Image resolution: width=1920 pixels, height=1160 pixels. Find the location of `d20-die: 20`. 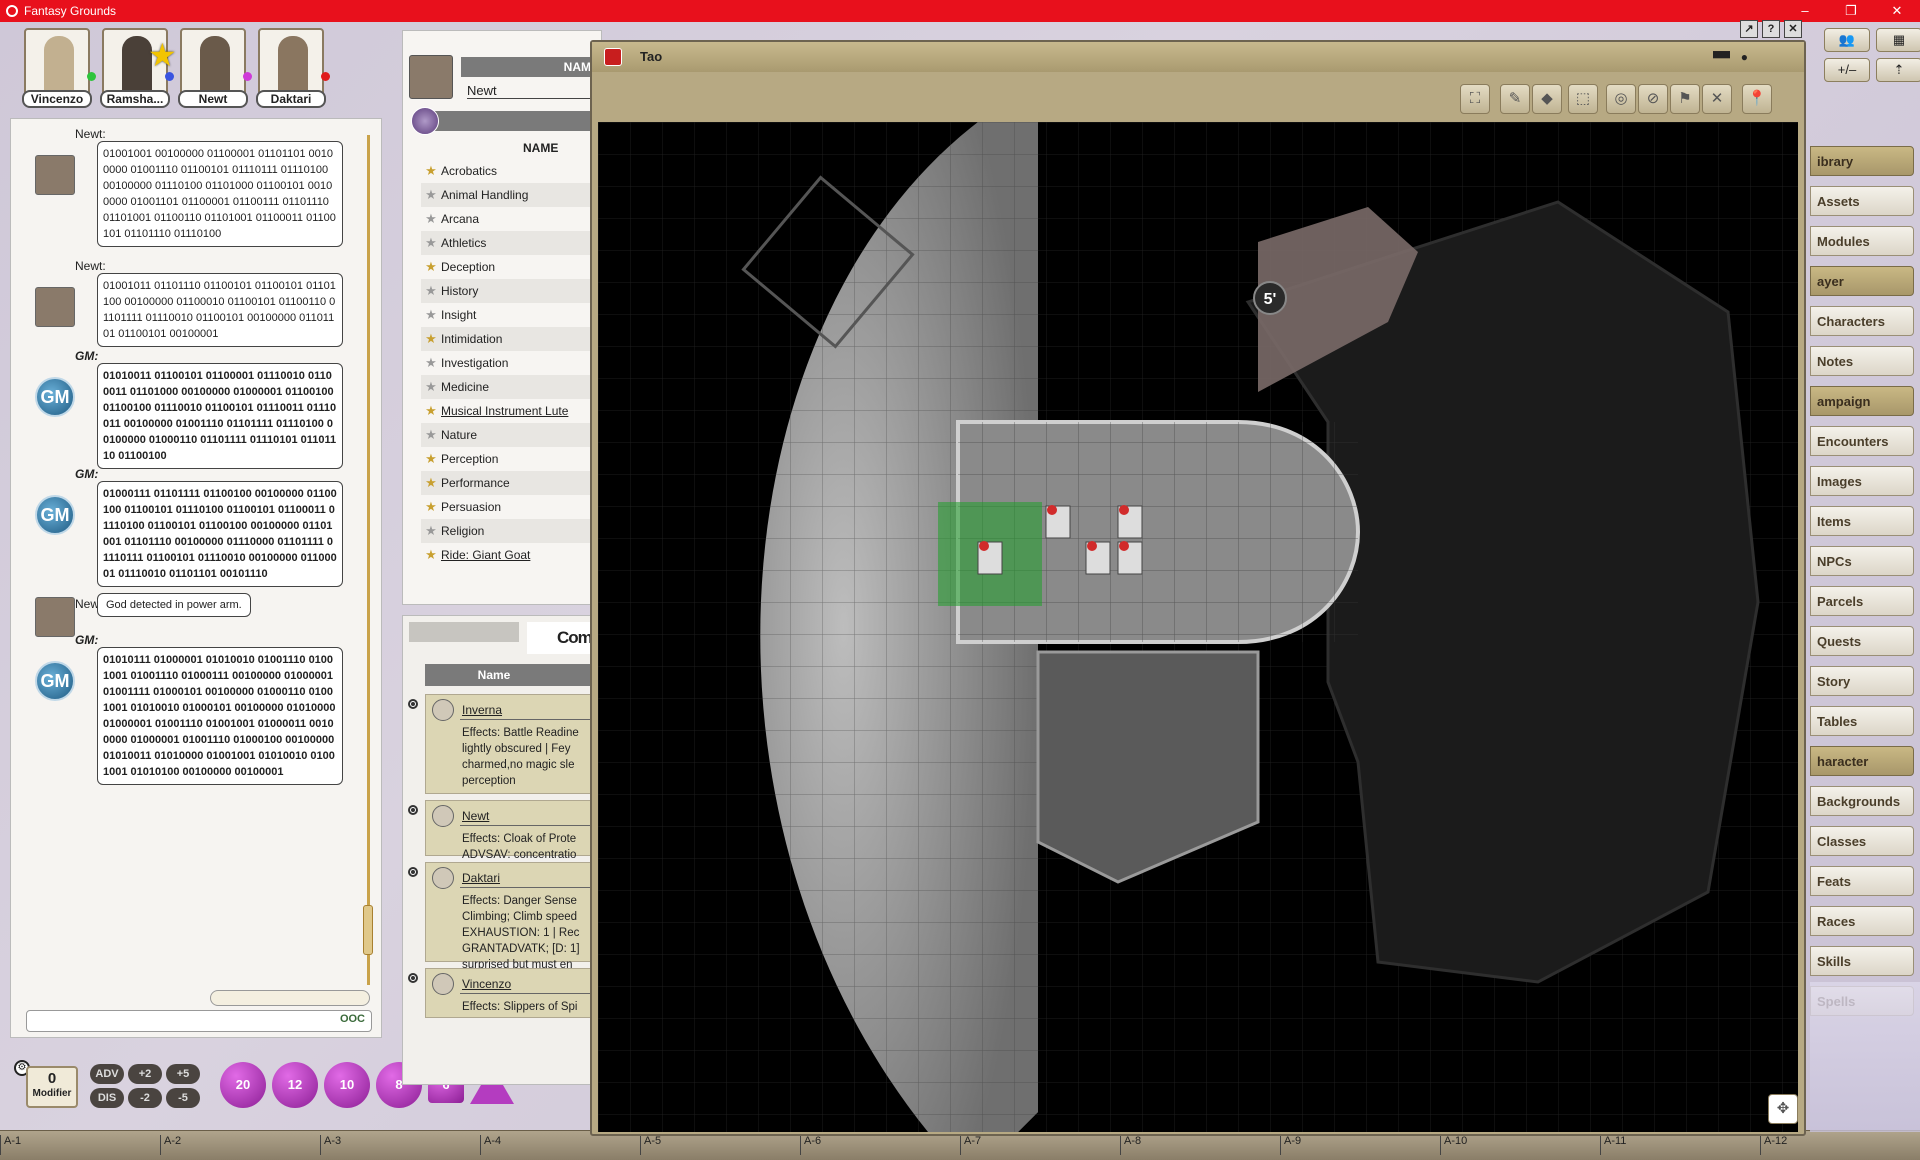

d20-die: 20 is located at coordinates (243, 1085).